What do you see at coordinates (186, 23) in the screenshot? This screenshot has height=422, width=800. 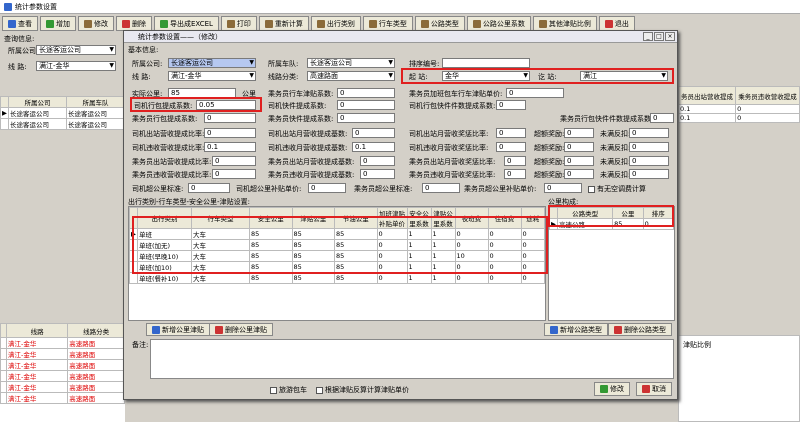 I see `export-excel-button: 导出成EXCEL` at bounding box center [186, 23].